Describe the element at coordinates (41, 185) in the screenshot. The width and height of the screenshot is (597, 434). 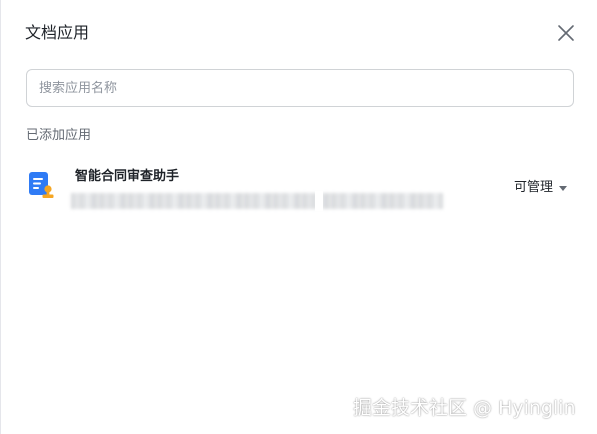
I see `document-review-icon` at that location.